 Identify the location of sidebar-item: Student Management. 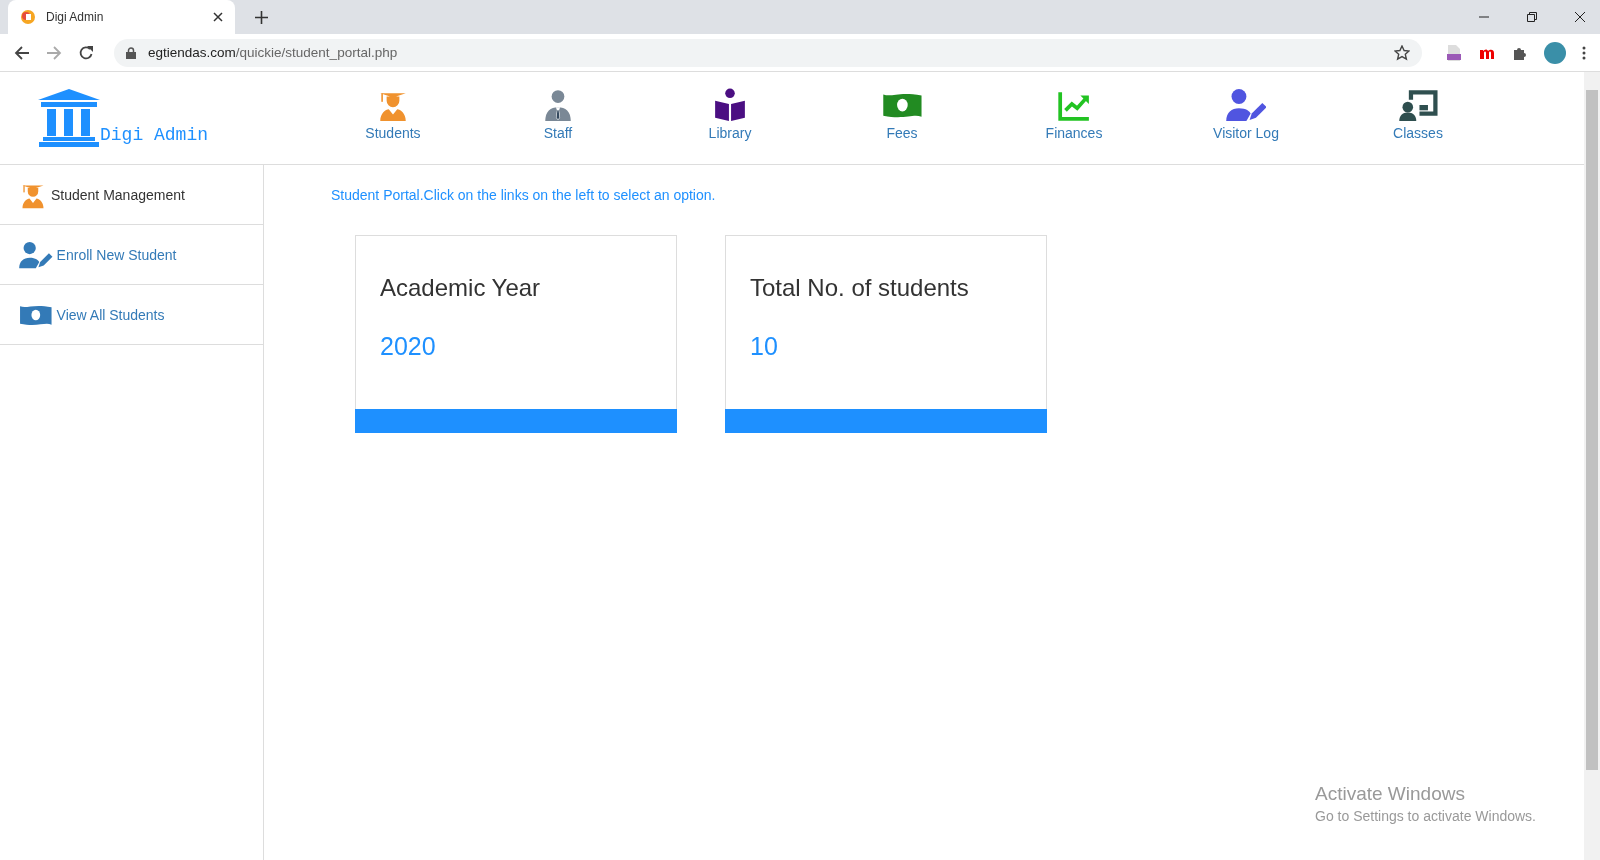
(131, 195).